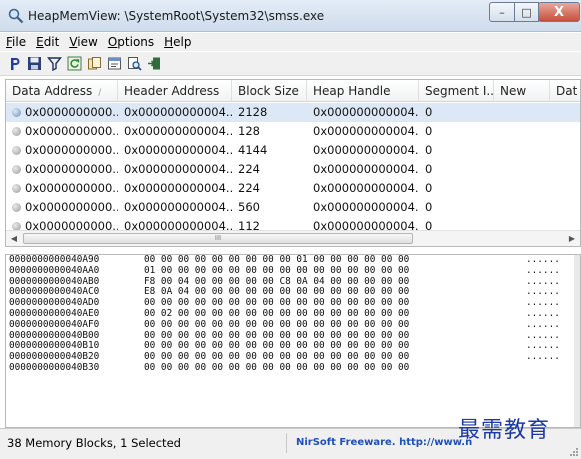 This screenshot has height=459, width=581. I want to click on hex-ascii, so click(551, 368).